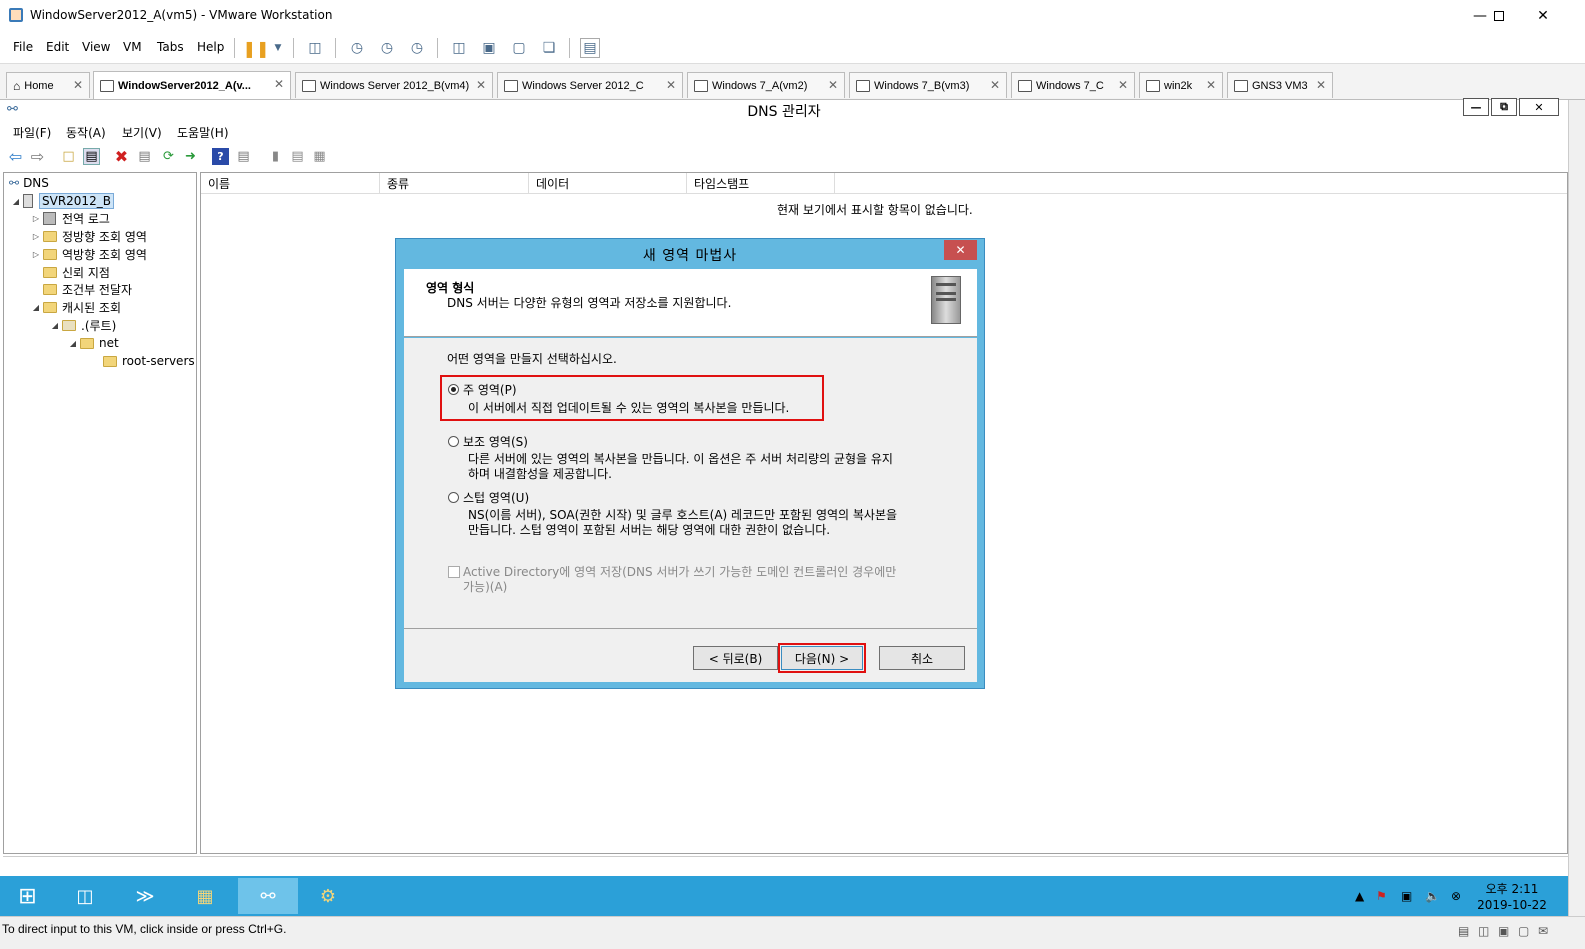  I want to click on help-icon: ?, so click(220, 156).